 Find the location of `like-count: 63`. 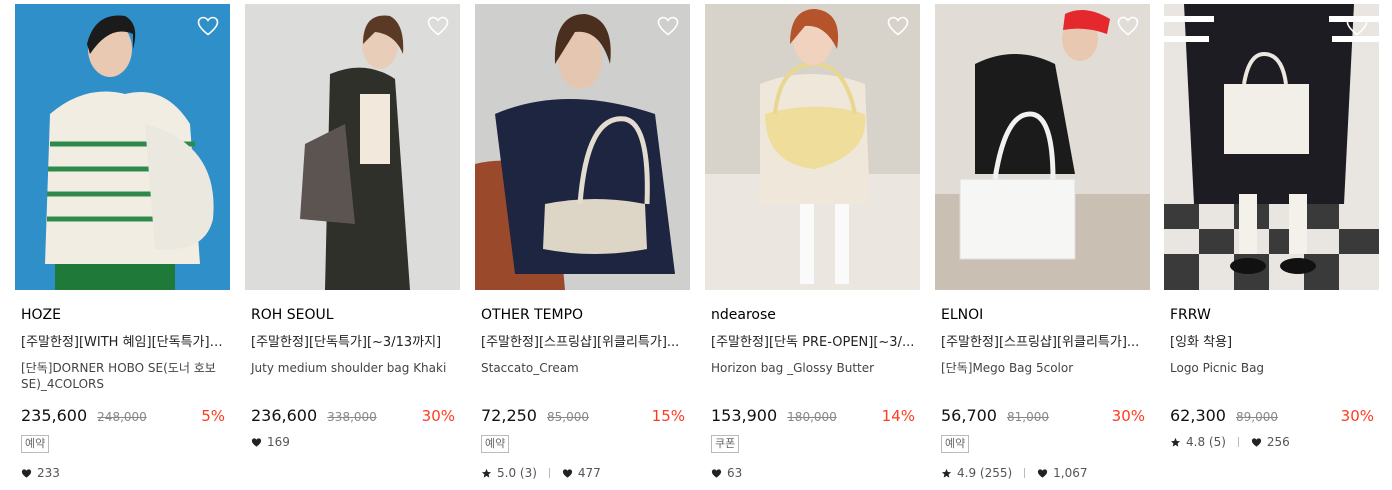

like-count: 63 is located at coordinates (735, 473).